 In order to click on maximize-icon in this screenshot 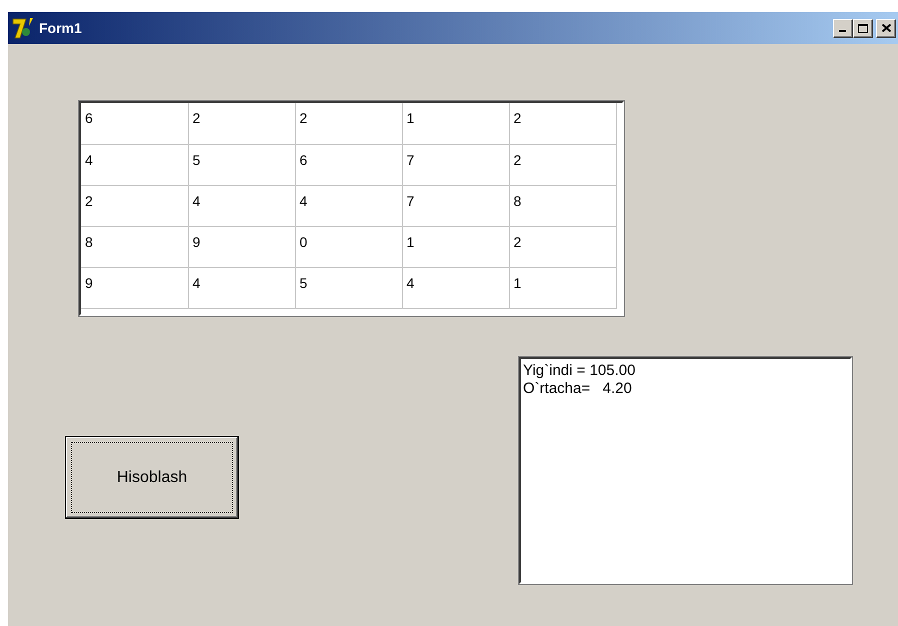, I will do `click(863, 28)`.